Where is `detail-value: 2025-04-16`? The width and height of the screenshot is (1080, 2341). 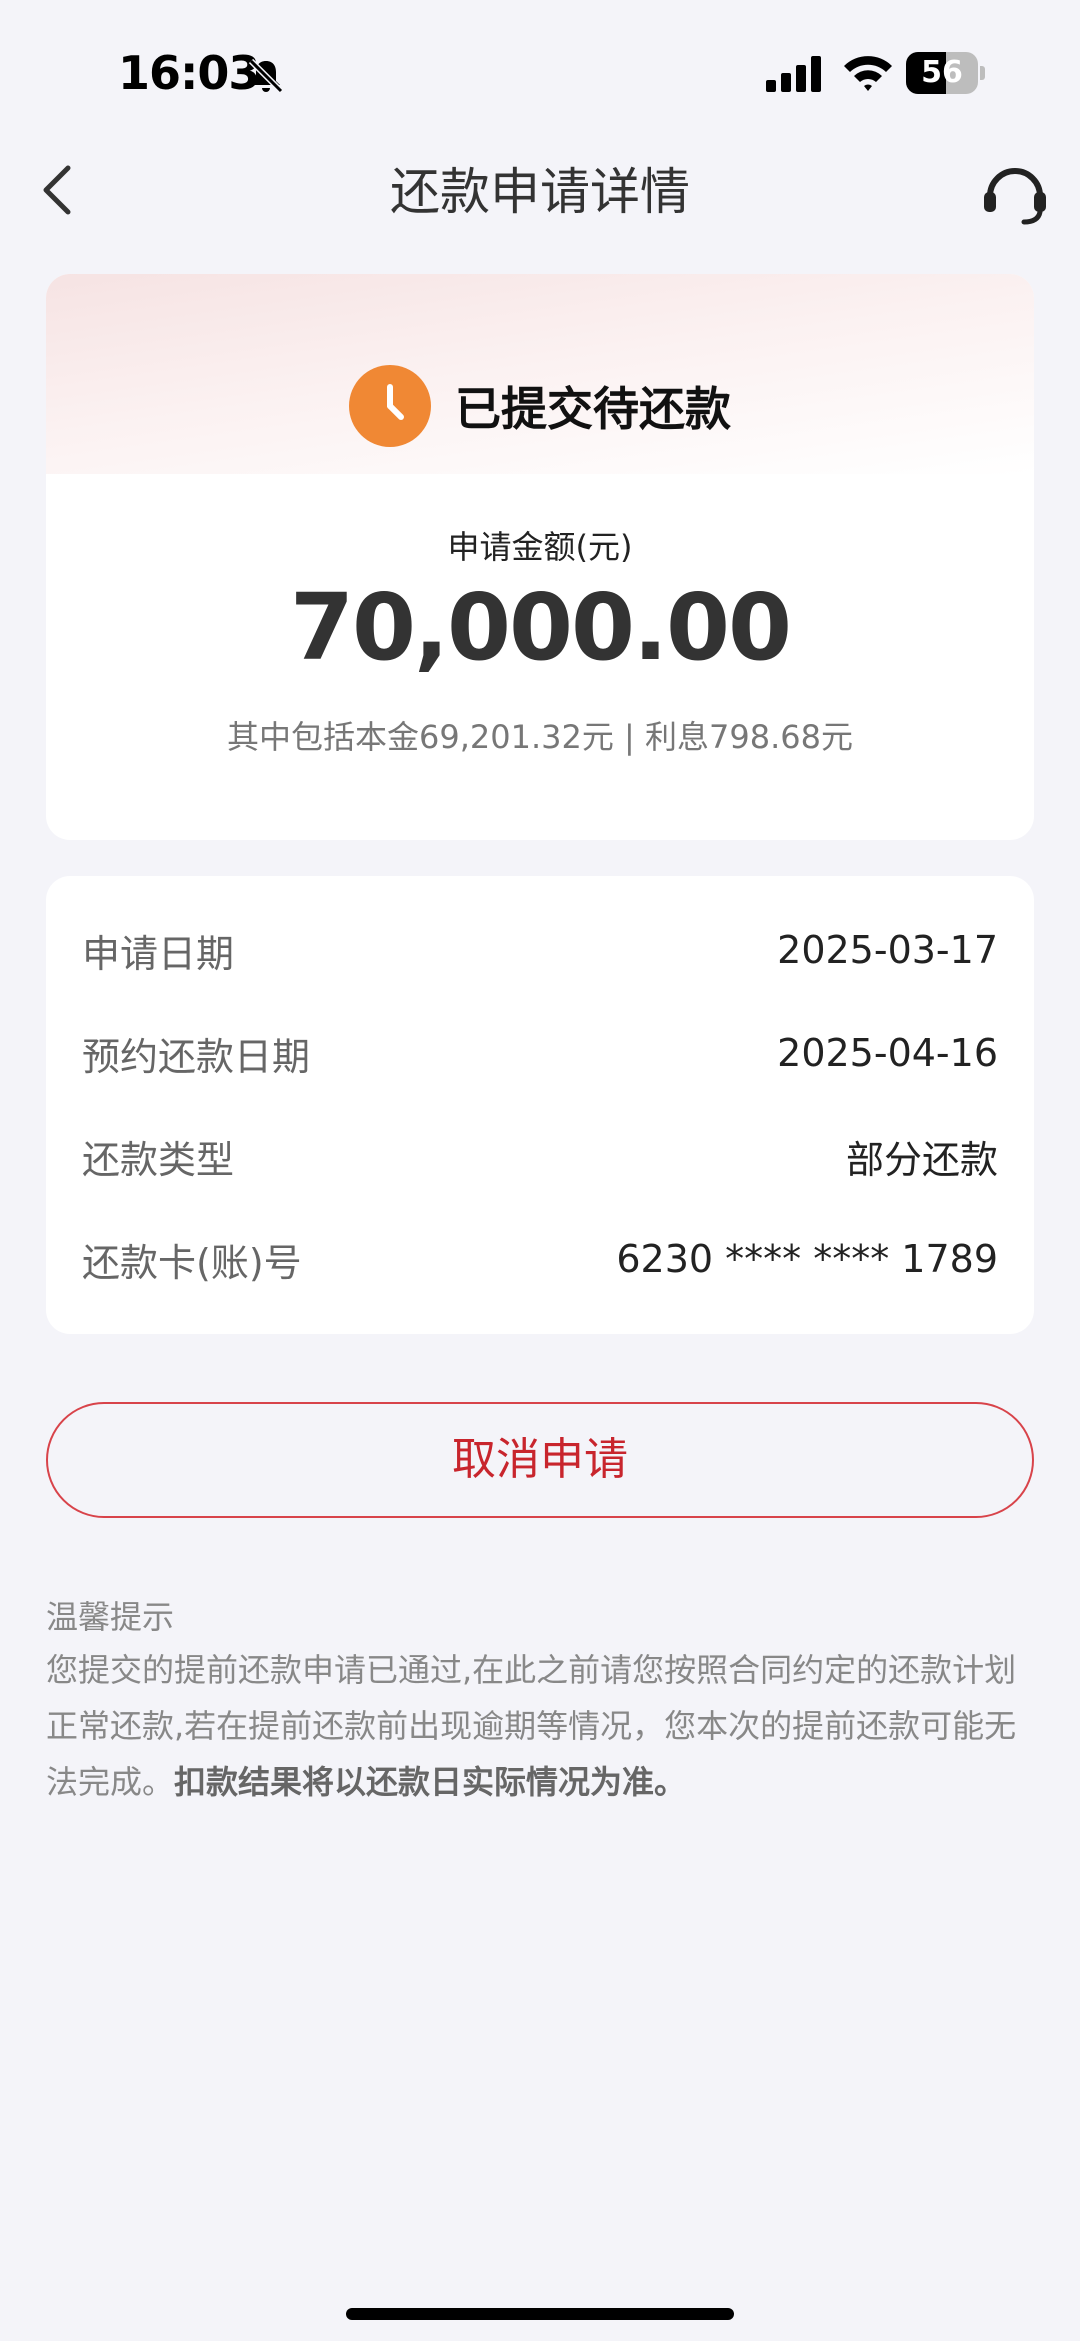
detail-value: 2025-04-16 is located at coordinates (887, 1053).